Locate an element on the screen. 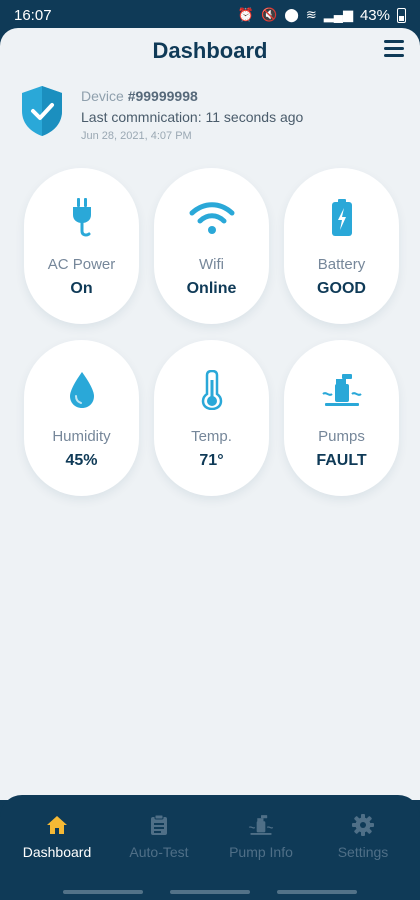 The height and width of the screenshot is (900, 420). mute-icon: 🔇 is located at coordinates (269, 14).